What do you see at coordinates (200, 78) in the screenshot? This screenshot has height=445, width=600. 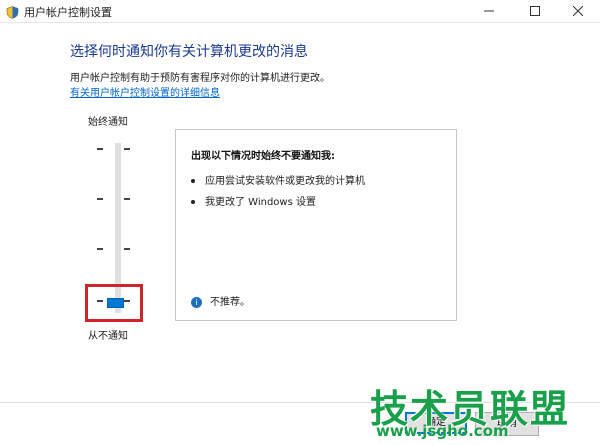 I see `page-description: 用户帐户控制有助于预防有害程序对你的计算机进行更改。` at bounding box center [200, 78].